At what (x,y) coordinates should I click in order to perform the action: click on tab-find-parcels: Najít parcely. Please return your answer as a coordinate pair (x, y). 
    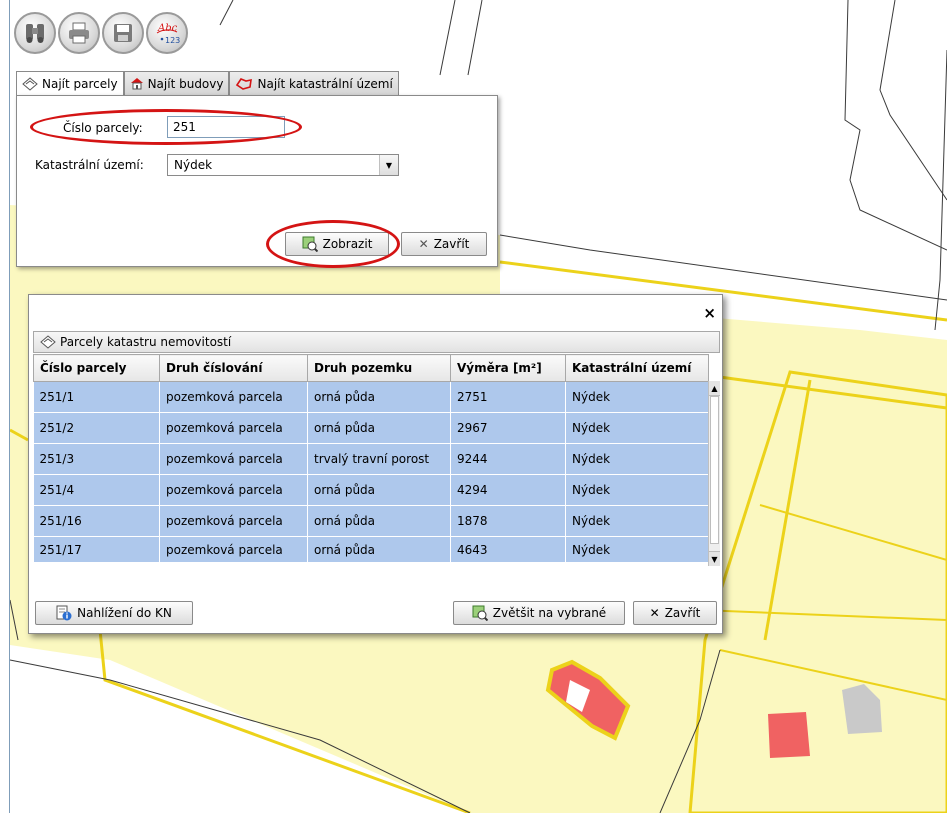
    Looking at the image, I should click on (70, 83).